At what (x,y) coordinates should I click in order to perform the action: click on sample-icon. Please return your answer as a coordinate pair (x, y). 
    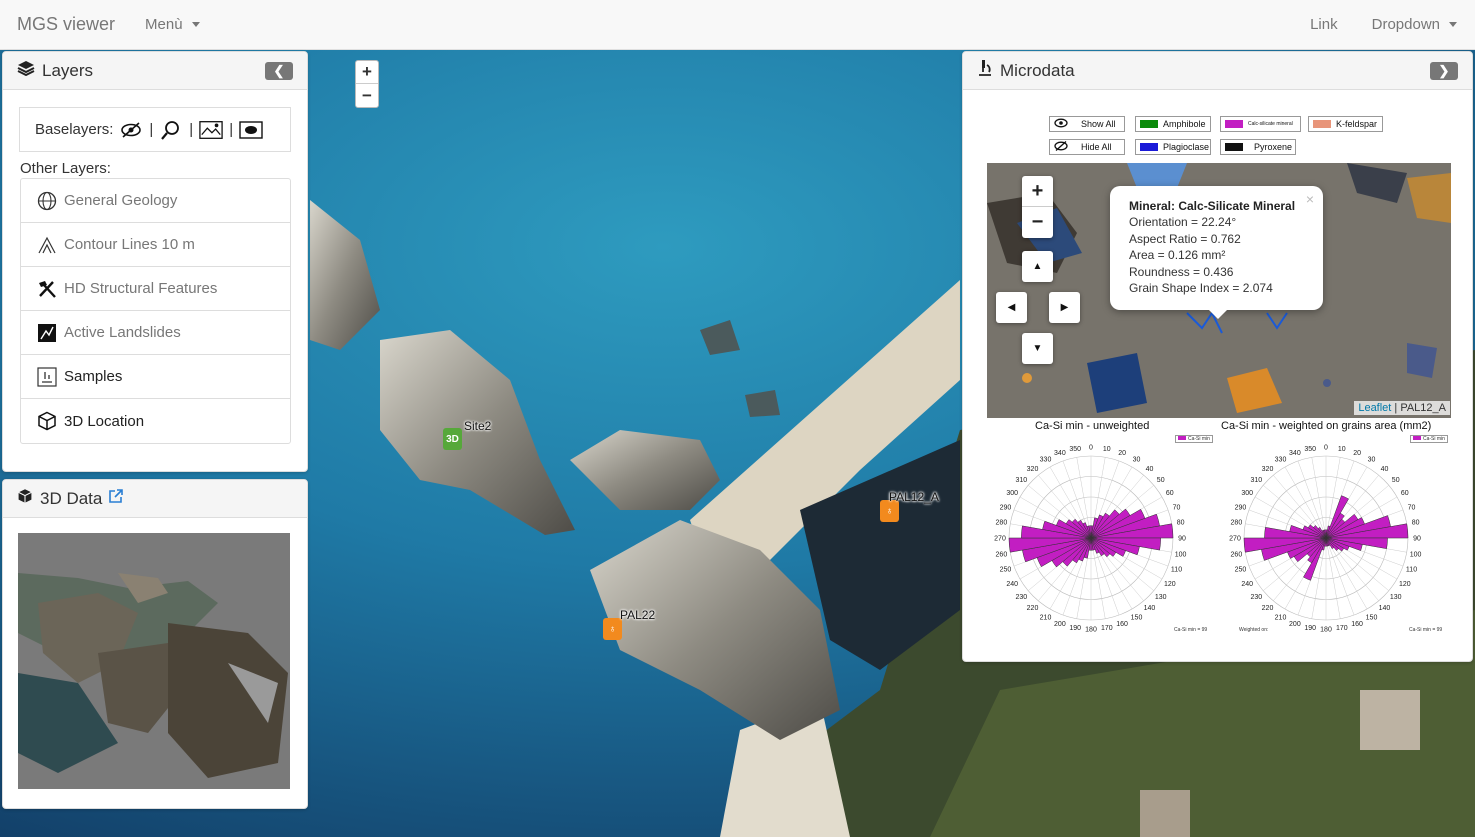
    Looking at the image, I should click on (47, 377).